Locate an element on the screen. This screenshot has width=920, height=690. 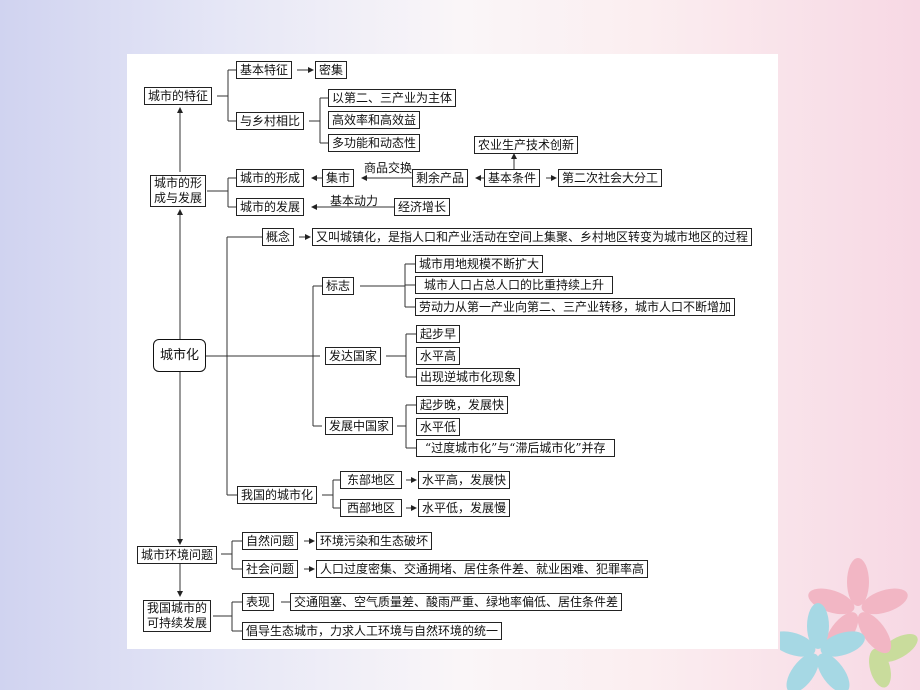
node-east: 东部地区 is located at coordinates (371, 480).